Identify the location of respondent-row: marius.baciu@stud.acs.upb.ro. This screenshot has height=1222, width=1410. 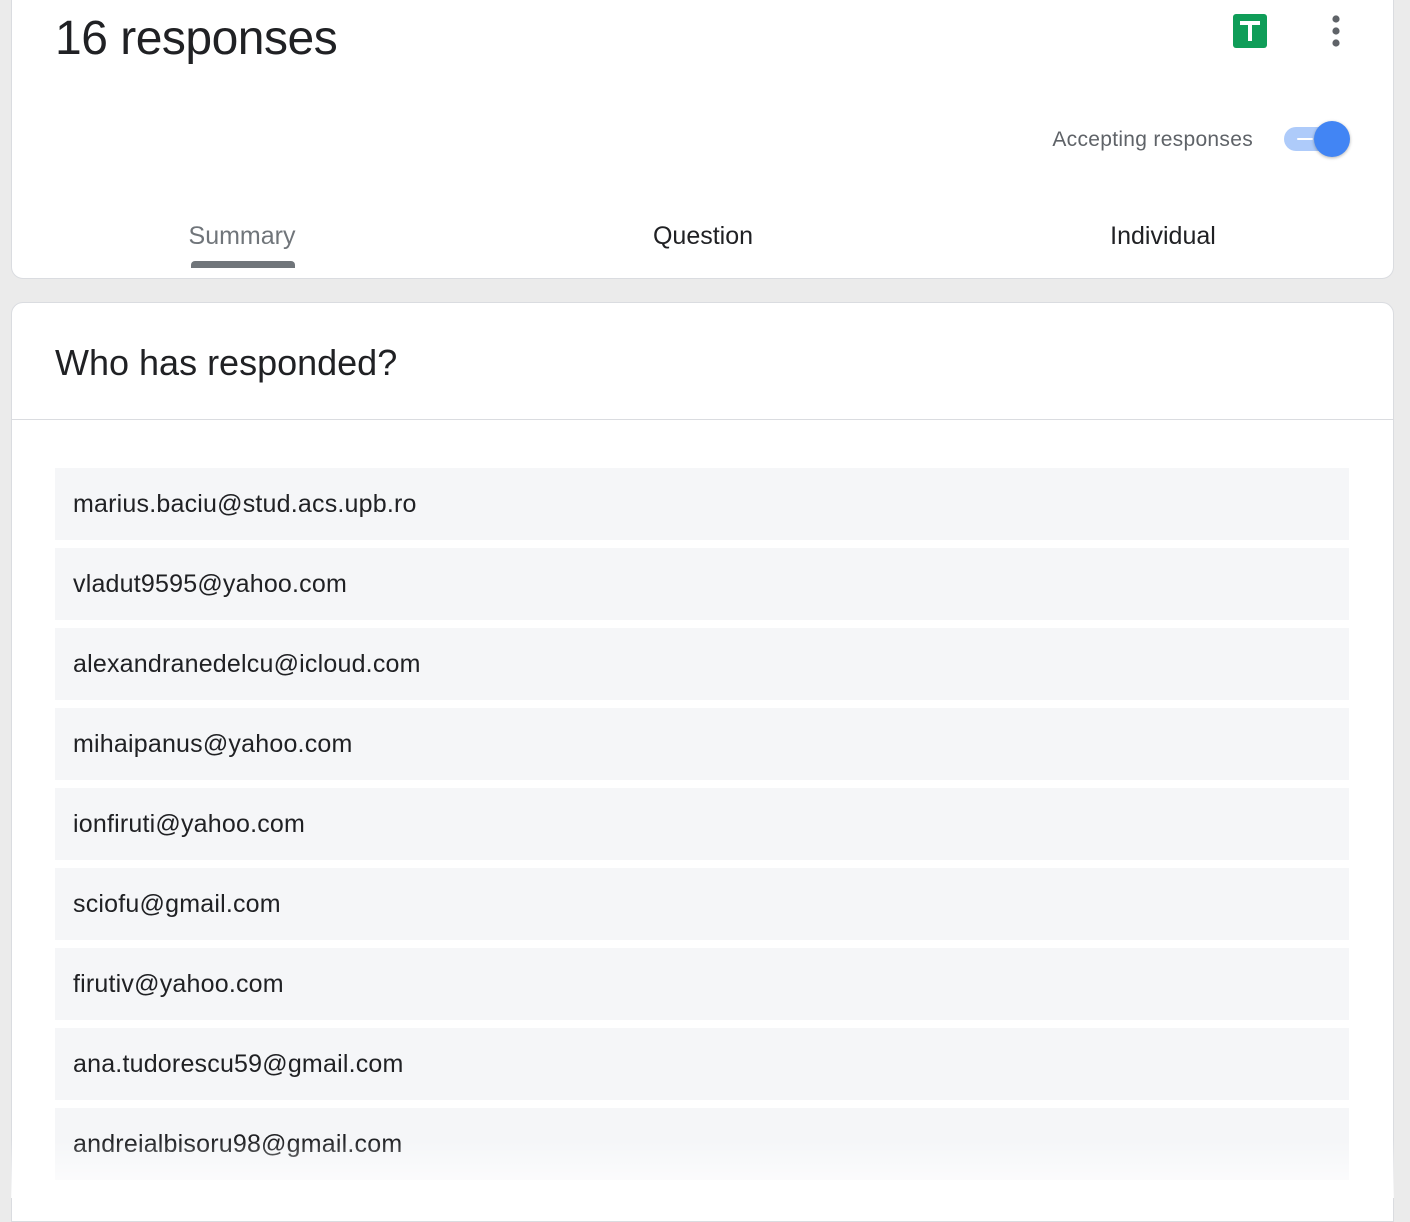
(702, 504).